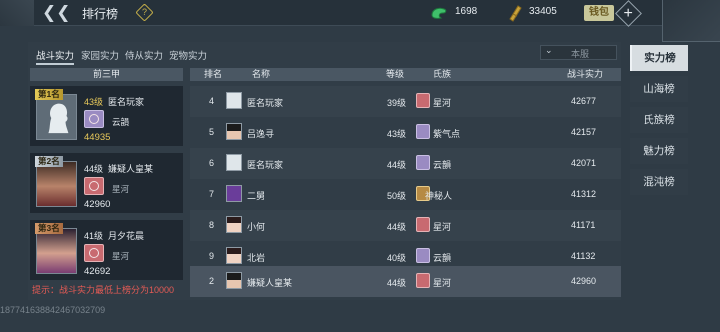 The width and height of the screenshot is (720, 332). What do you see at coordinates (212, 225) in the screenshot?
I see `row-rank: 8` at bounding box center [212, 225].